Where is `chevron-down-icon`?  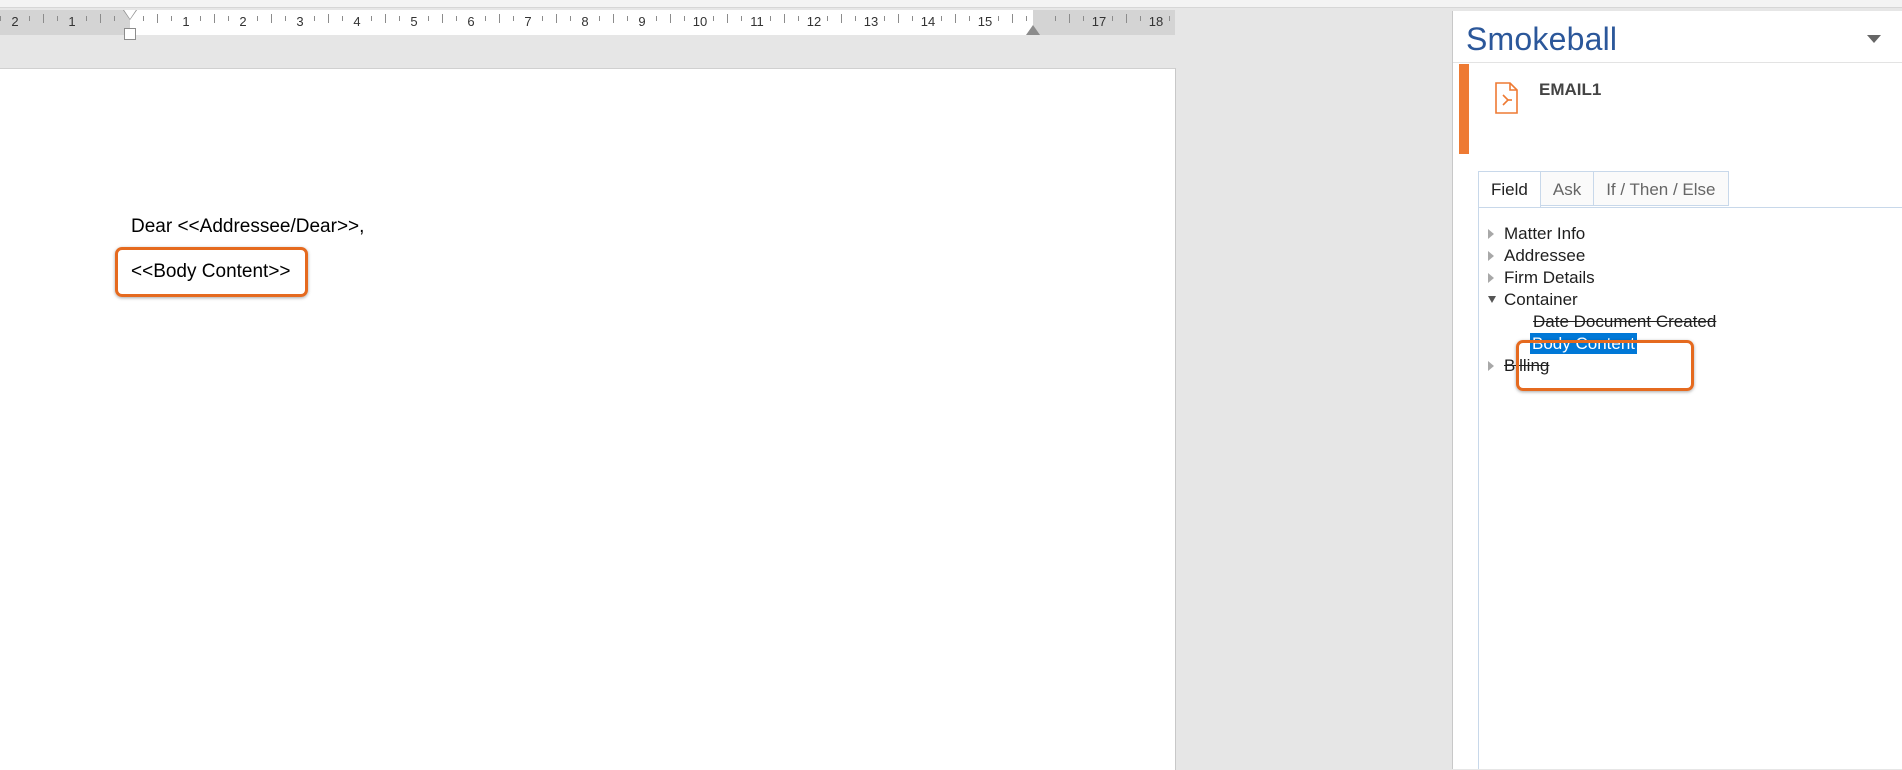 chevron-down-icon is located at coordinates (1874, 39).